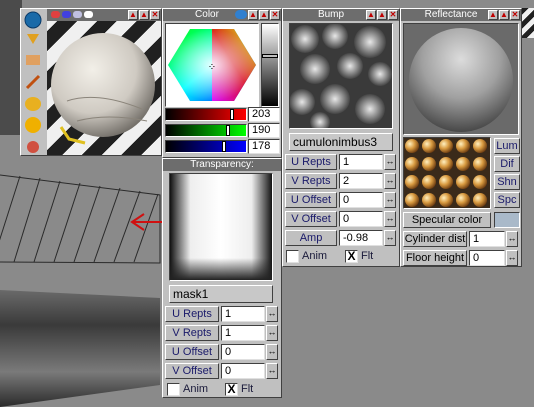 The height and width of the screenshot is (407, 534). Describe the element at coordinates (528, 23) in the screenshot. I see `right-edge-strip` at that location.